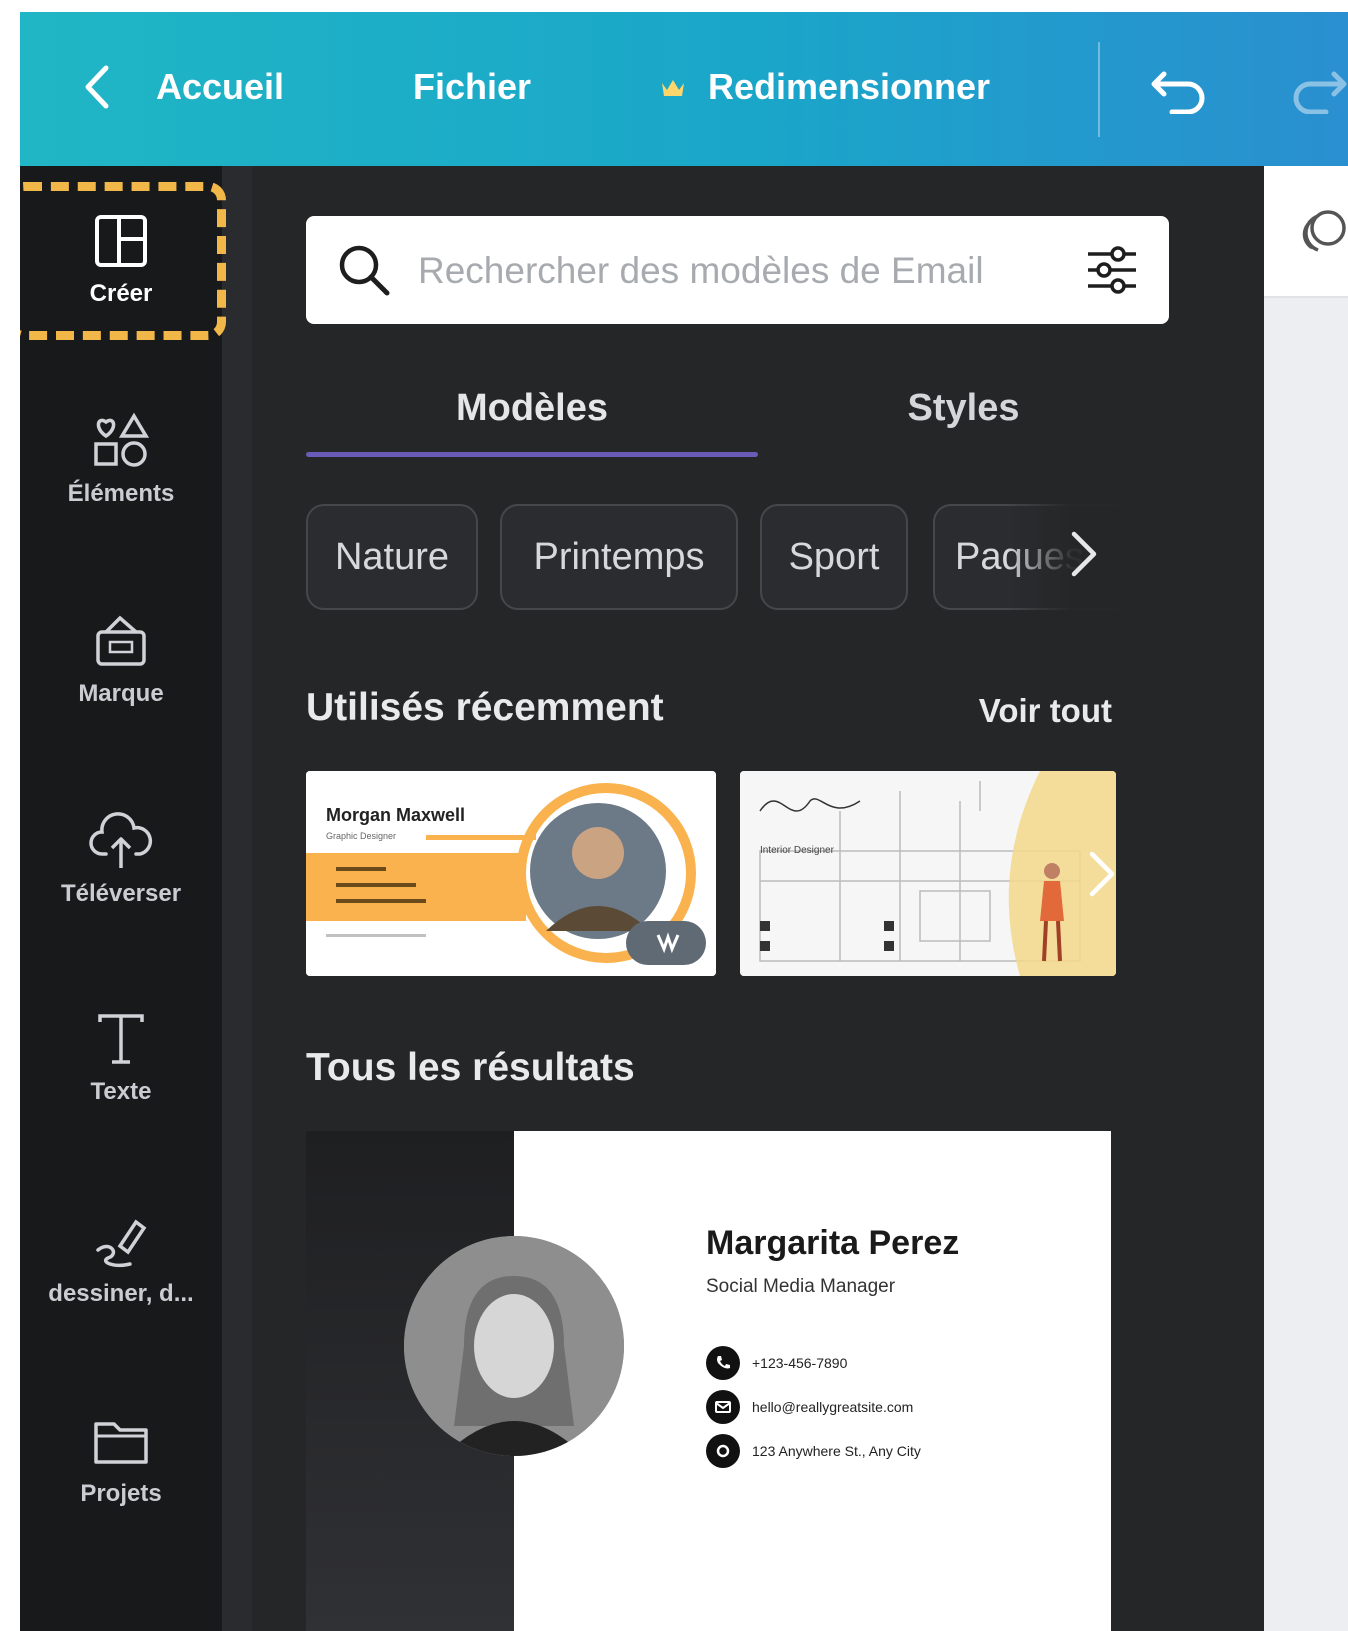 Image resolution: width=1348 pixels, height=1631 pixels. Describe the element at coordinates (396, 815) in the screenshot. I see `thumb-1-name: Morgan Maxwell` at that location.